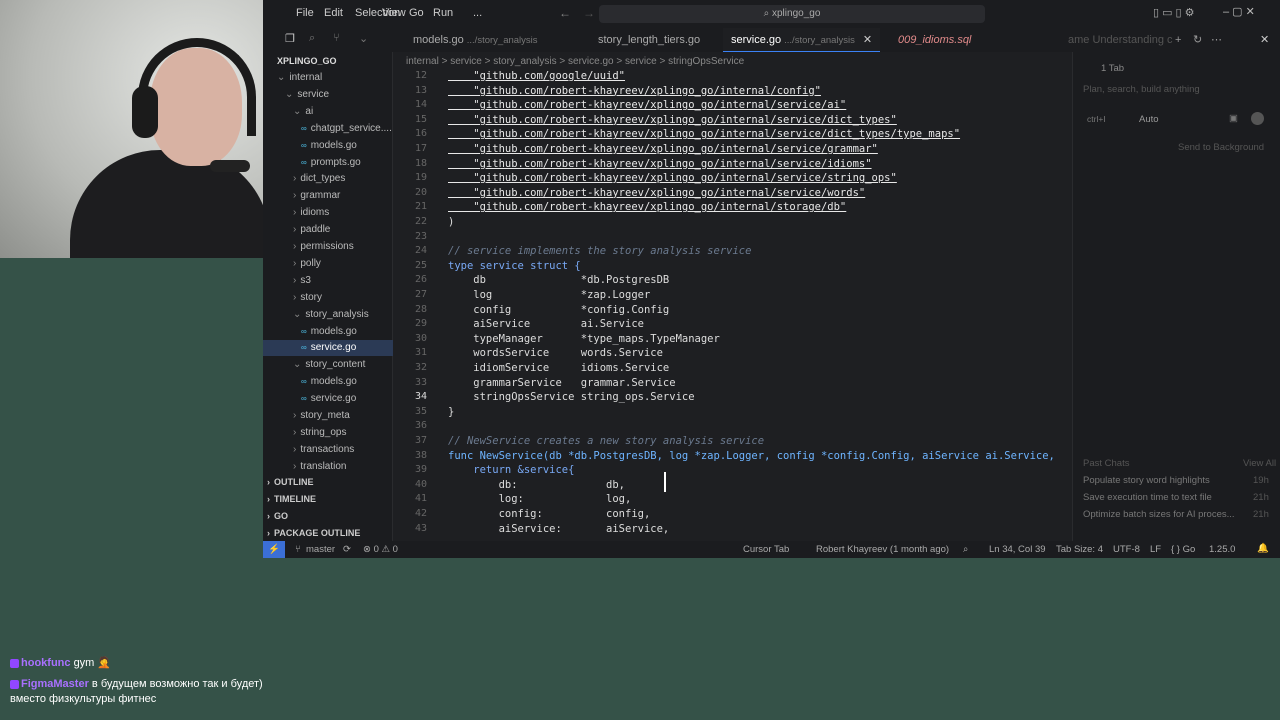 The image size is (1280, 720). What do you see at coordinates (1155, 549) in the screenshot?
I see `line-ending: LF` at bounding box center [1155, 549].